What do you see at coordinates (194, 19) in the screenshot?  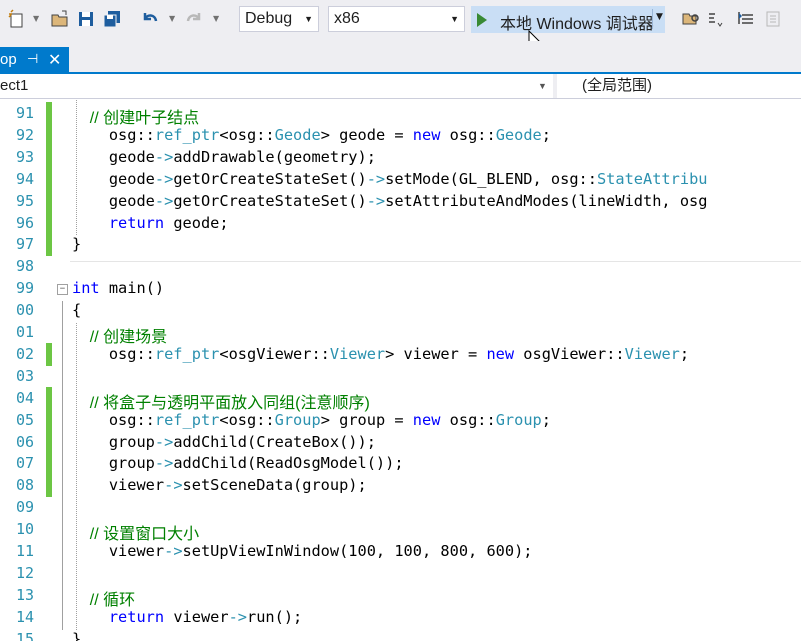 I see `redo-icon` at bounding box center [194, 19].